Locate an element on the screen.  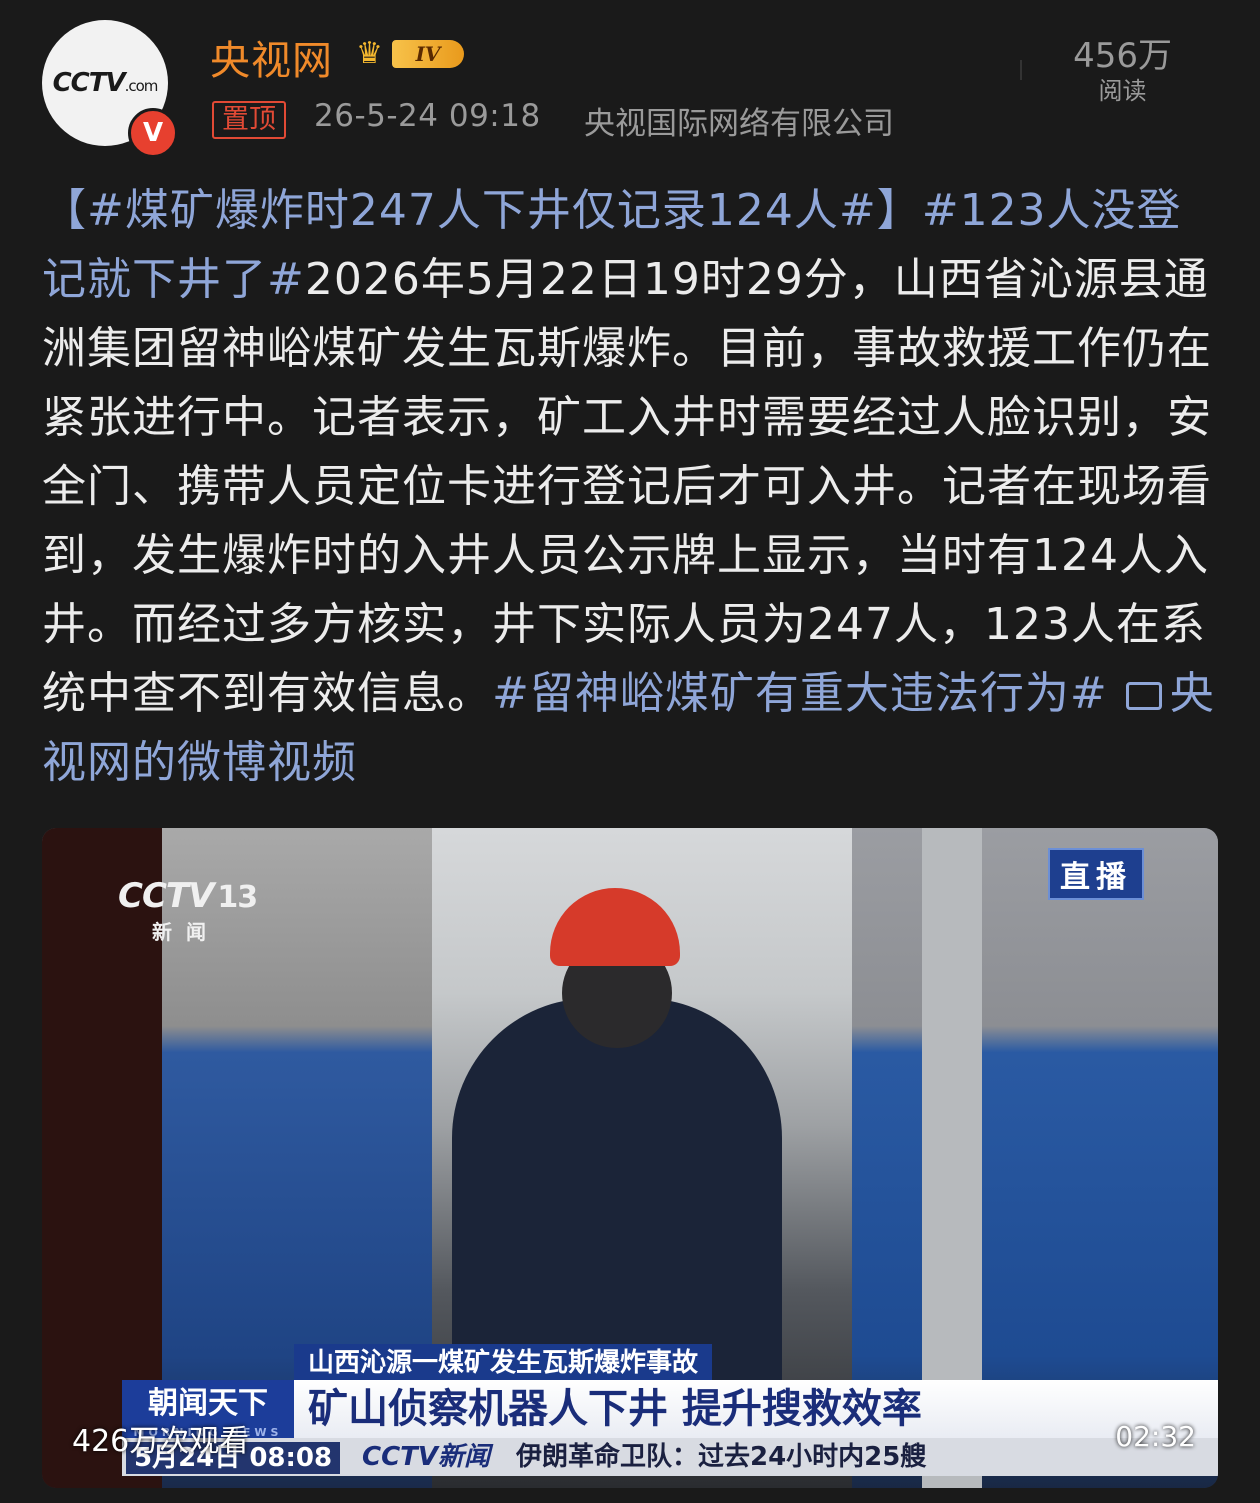
avatar-logo-sub: .com is located at coordinates (141, 86).